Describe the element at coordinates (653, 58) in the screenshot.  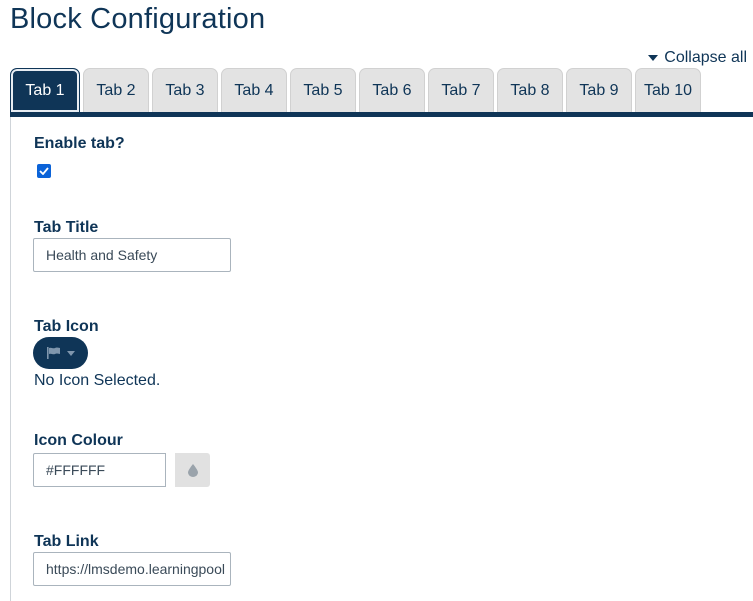
I see `caret-down-icon` at that location.